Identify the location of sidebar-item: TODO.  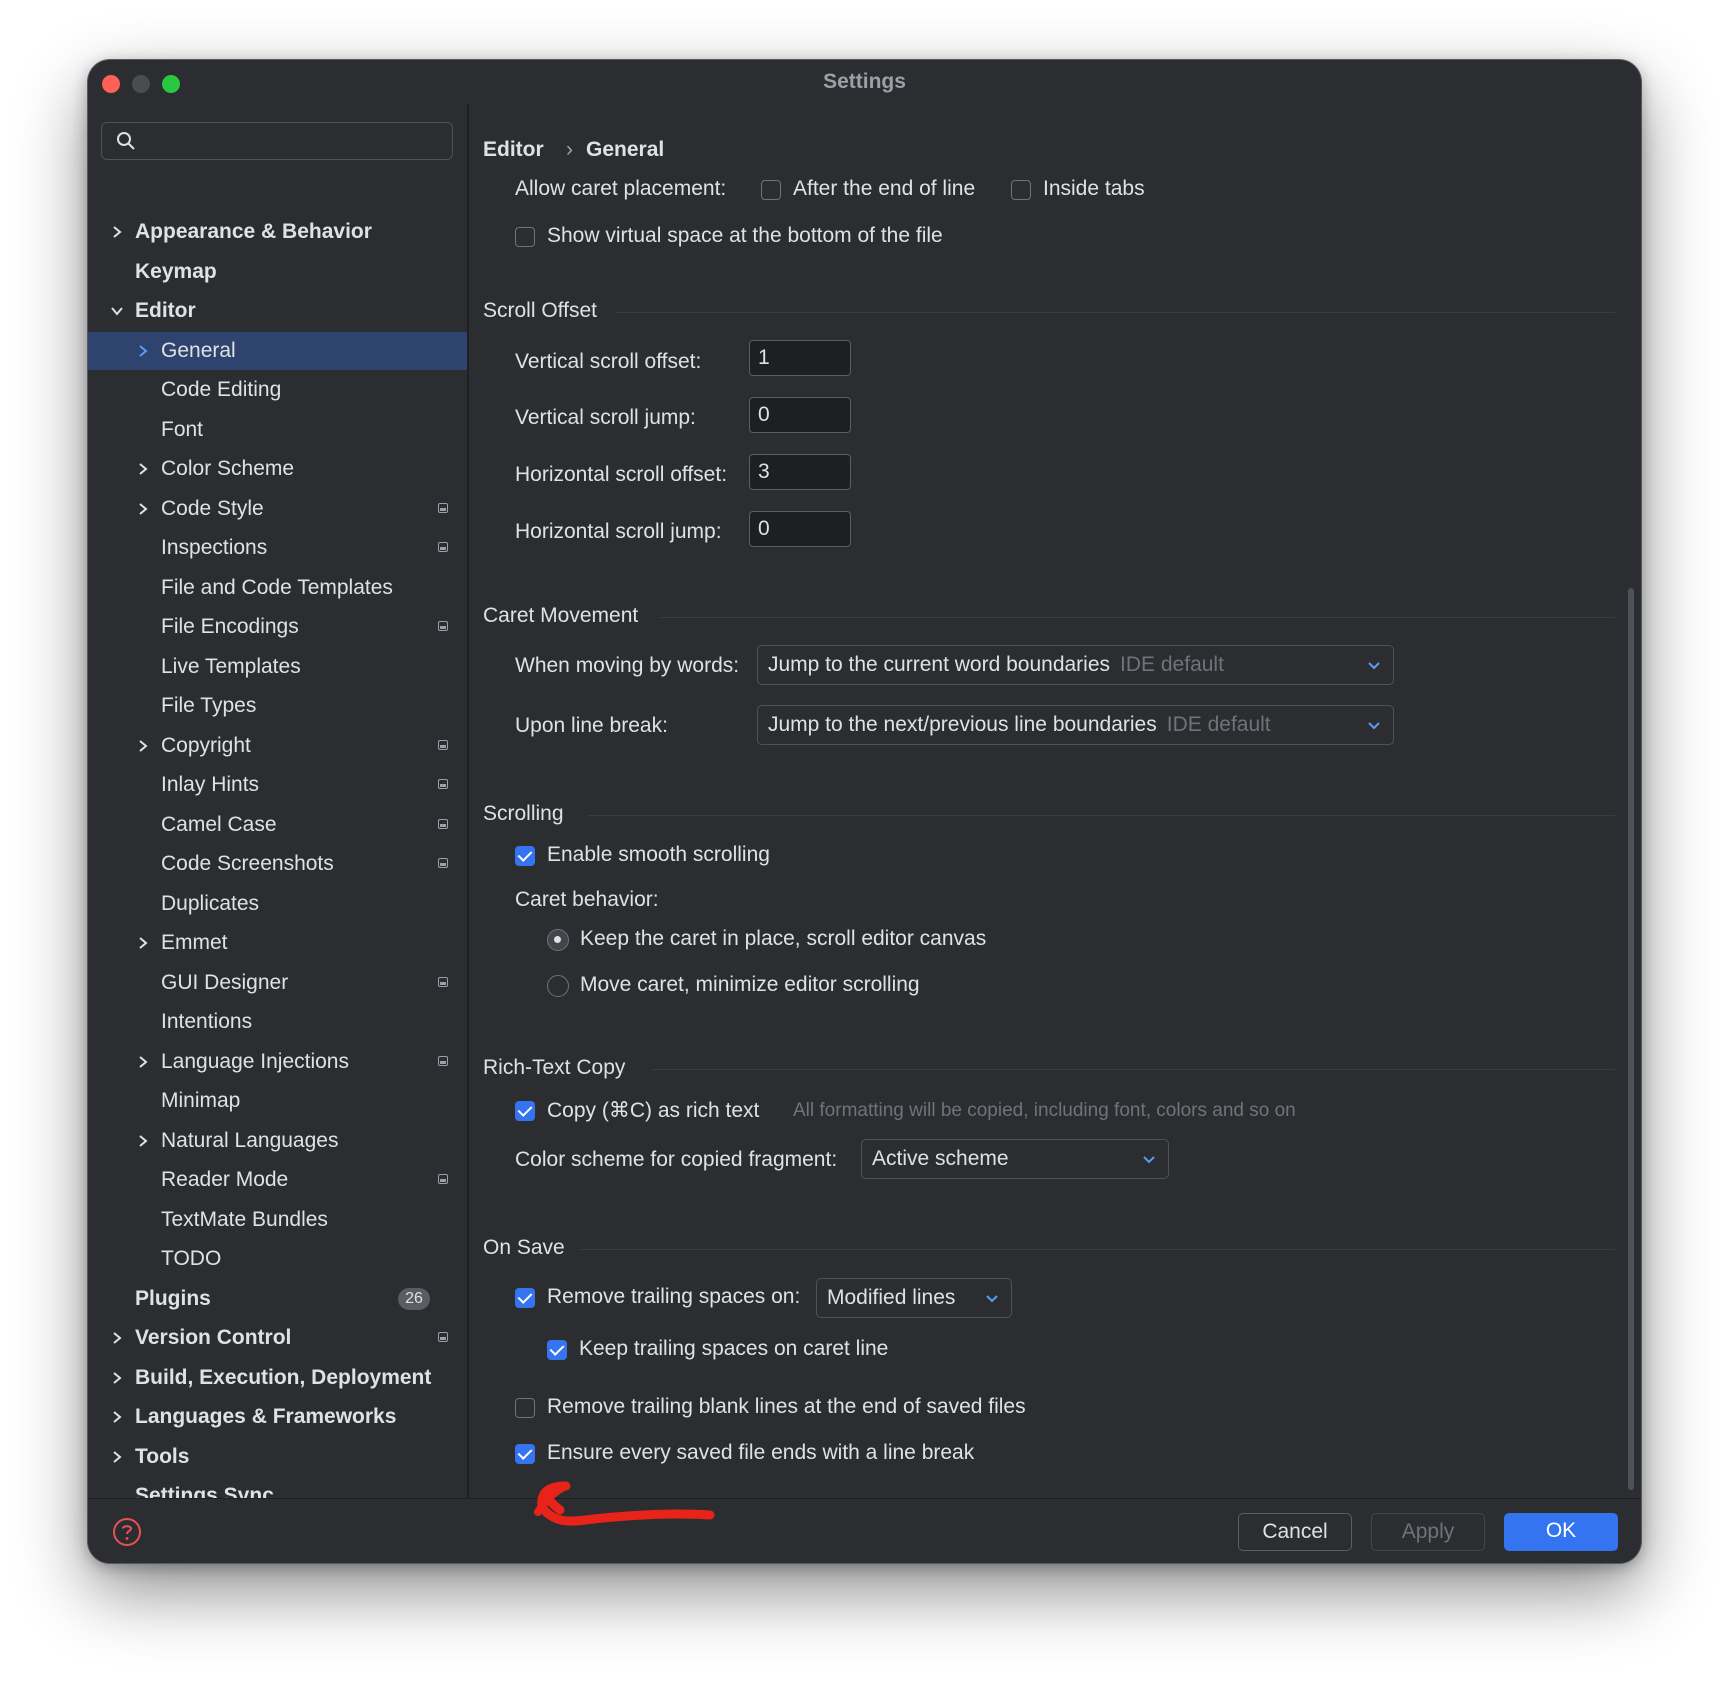
(277, 1259).